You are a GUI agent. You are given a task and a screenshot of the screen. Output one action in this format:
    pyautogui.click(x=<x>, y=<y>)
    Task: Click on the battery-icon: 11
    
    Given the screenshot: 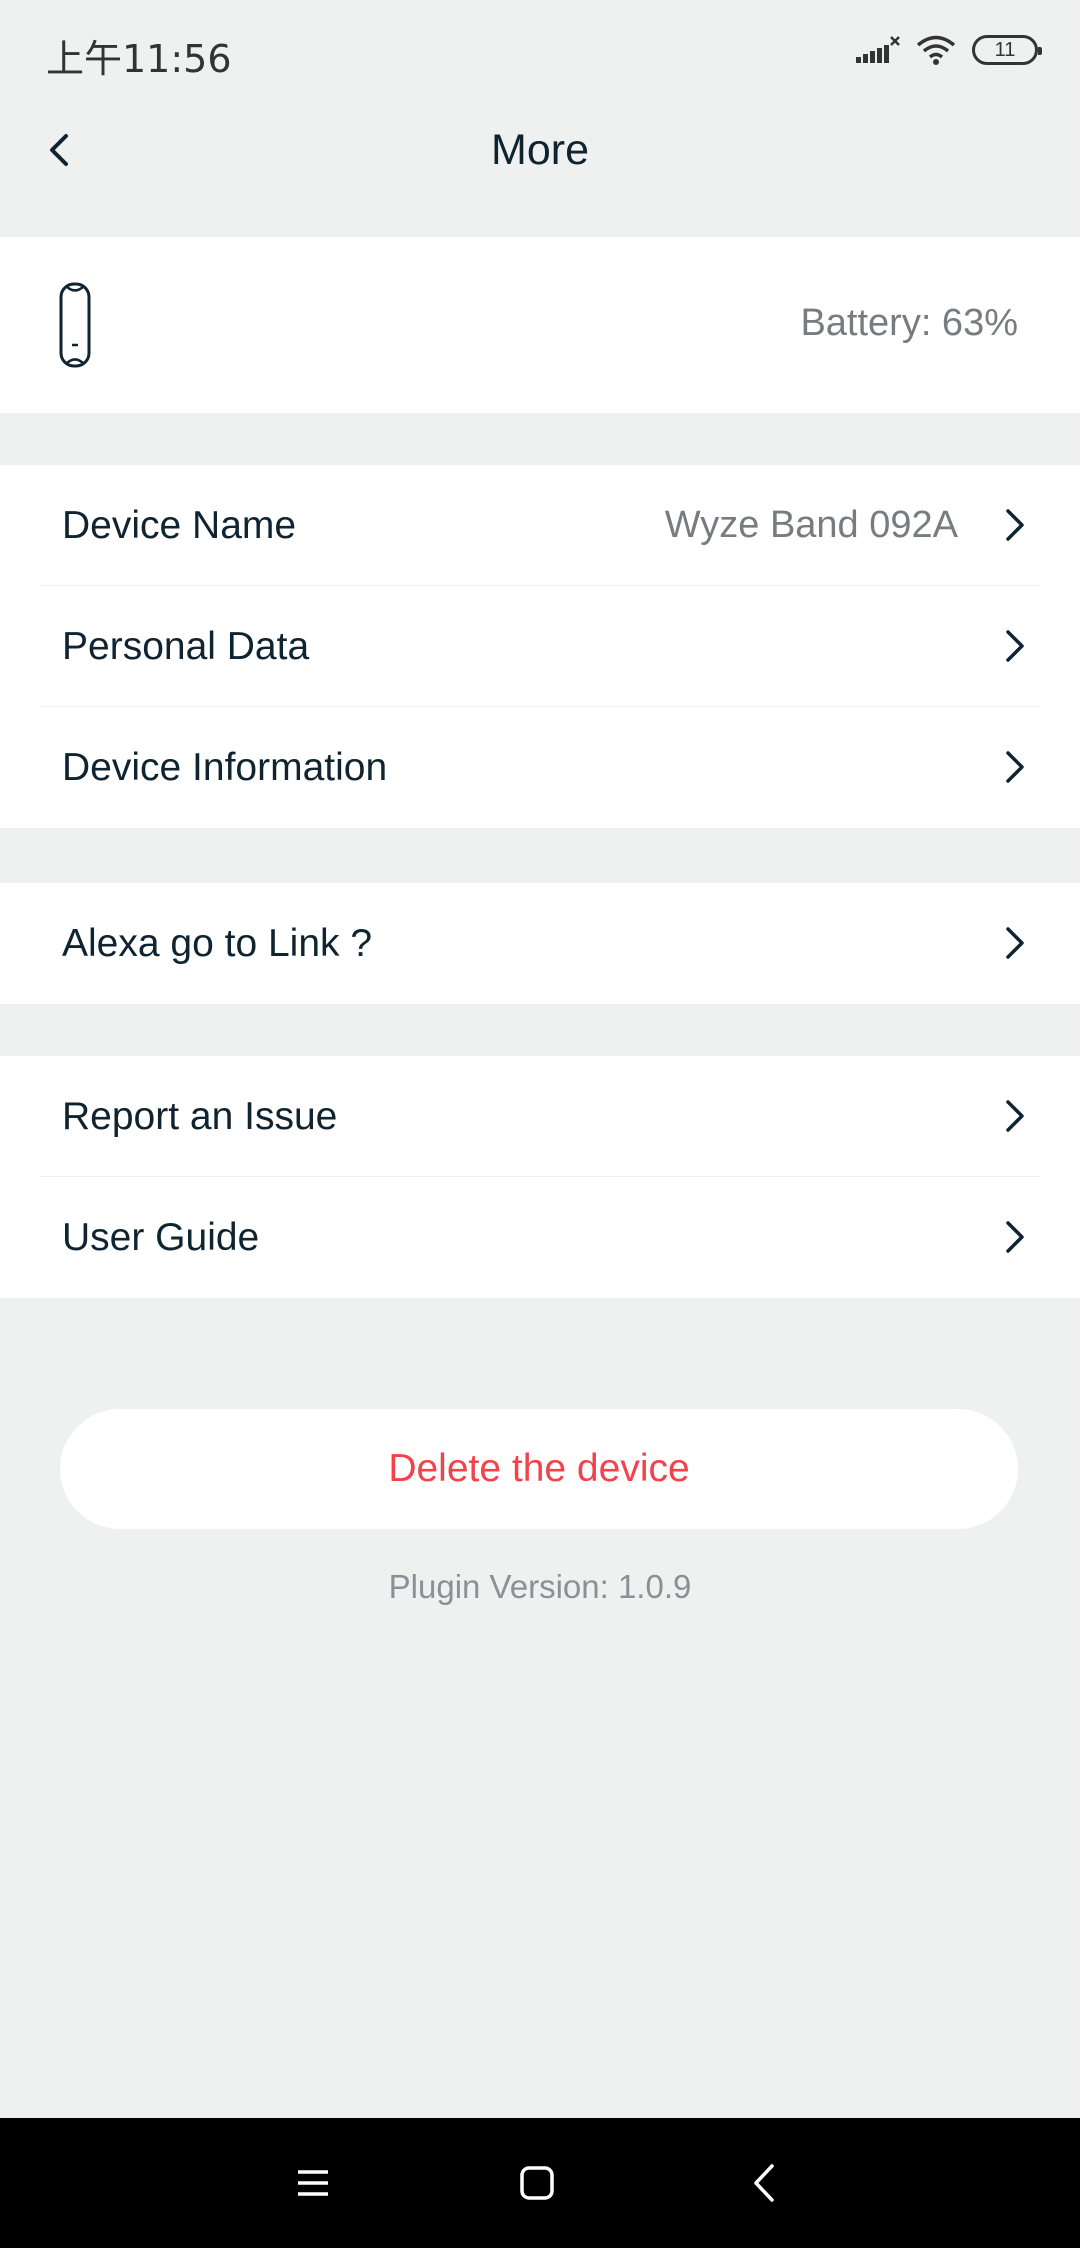 What is the action you would take?
    pyautogui.click(x=1007, y=50)
    